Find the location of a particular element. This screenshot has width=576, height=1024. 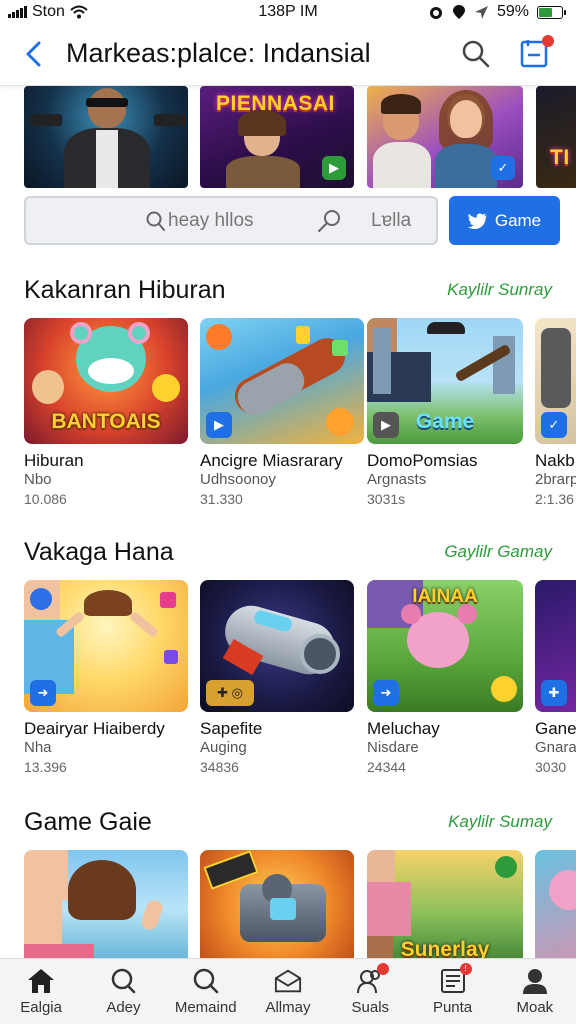

nav-item-social: Suals is located at coordinates (370, 991).